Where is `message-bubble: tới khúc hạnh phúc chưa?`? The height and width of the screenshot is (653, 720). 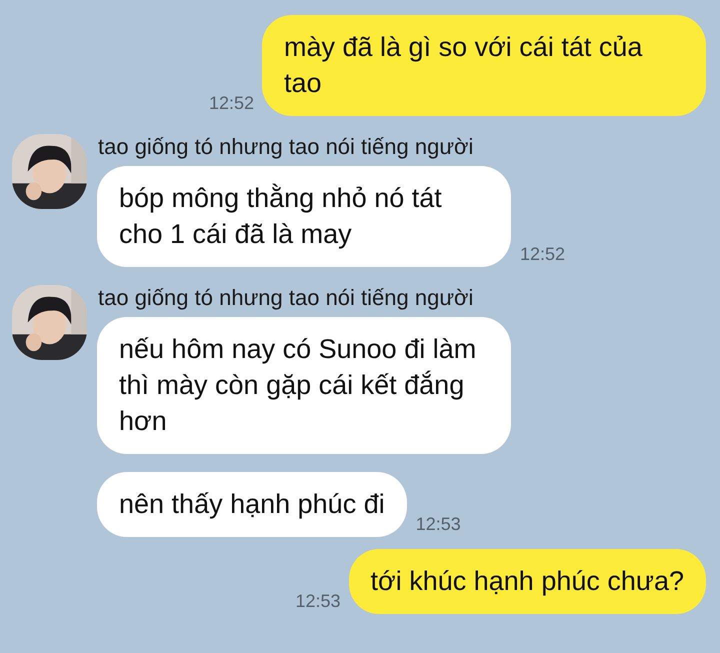
message-bubble: tới khúc hạnh phúc chưa? is located at coordinates (527, 581).